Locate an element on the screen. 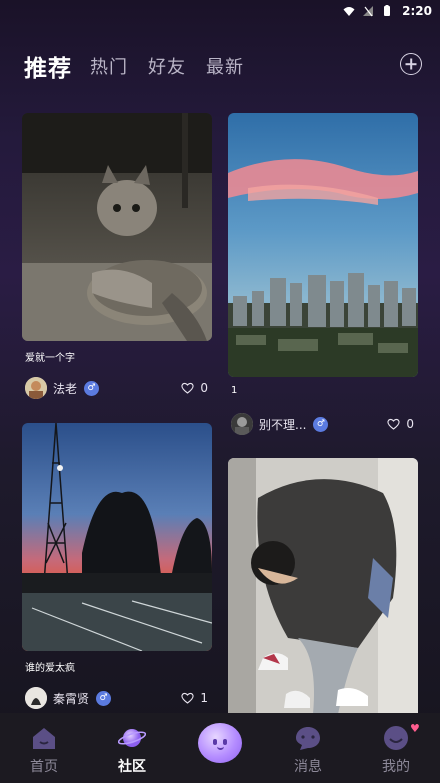 The width and height of the screenshot is (440, 783). planet-icon is located at coordinates (132, 738).